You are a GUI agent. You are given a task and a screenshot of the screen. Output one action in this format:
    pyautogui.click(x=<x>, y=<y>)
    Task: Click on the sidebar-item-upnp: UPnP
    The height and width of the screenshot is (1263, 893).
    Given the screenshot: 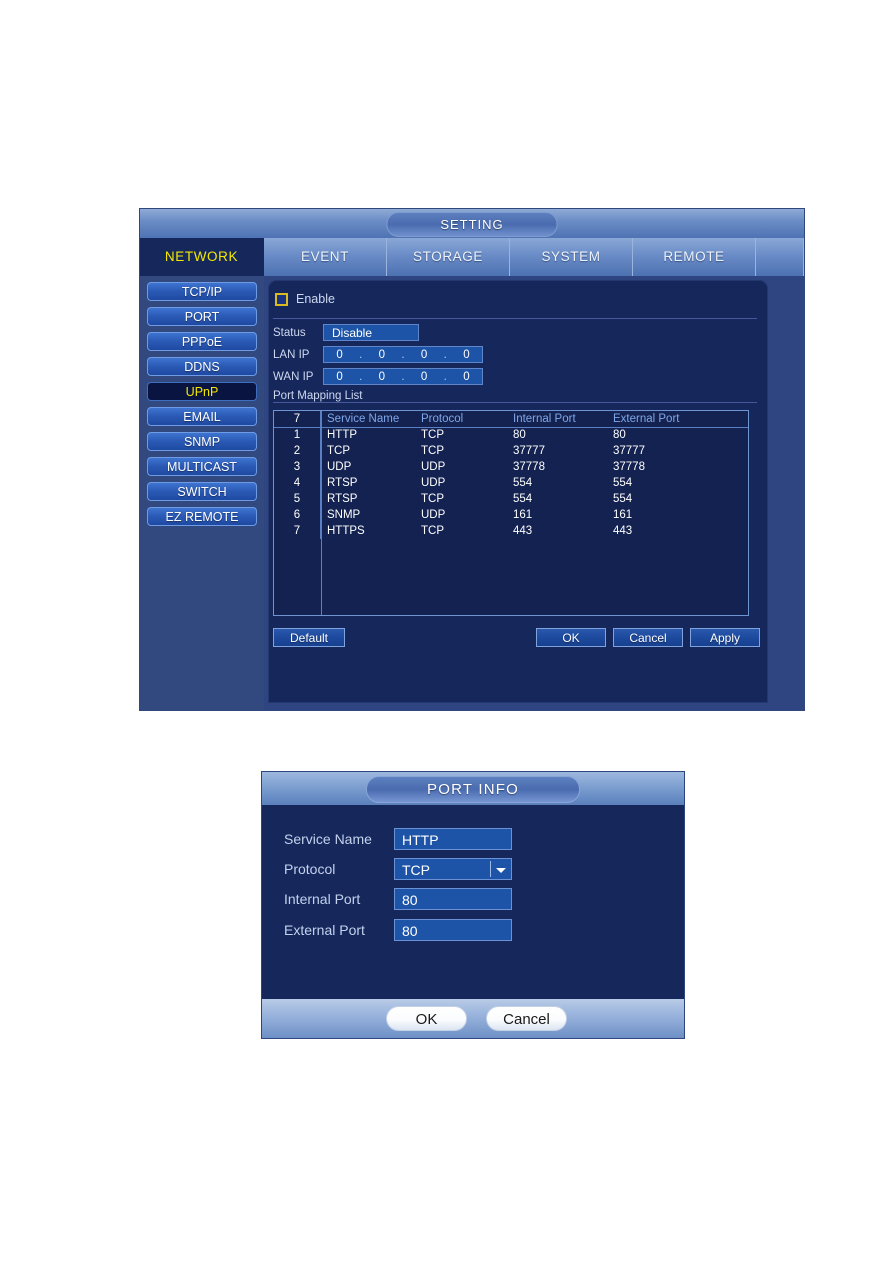 What is the action you would take?
    pyautogui.click(x=202, y=391)
    